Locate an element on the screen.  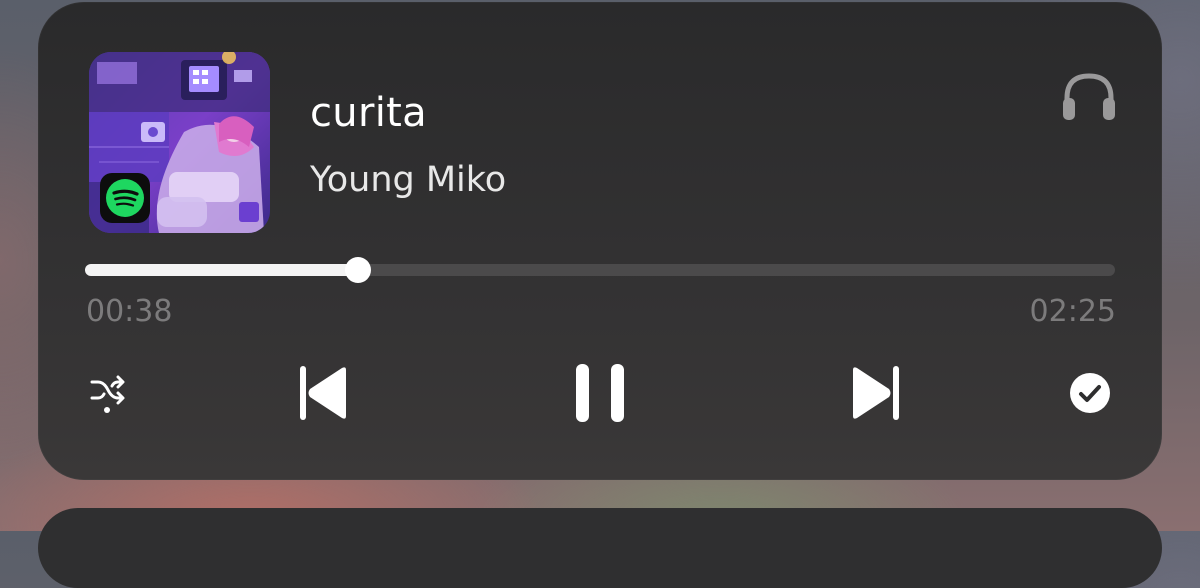
next-button is located at coordinates (875, 393).